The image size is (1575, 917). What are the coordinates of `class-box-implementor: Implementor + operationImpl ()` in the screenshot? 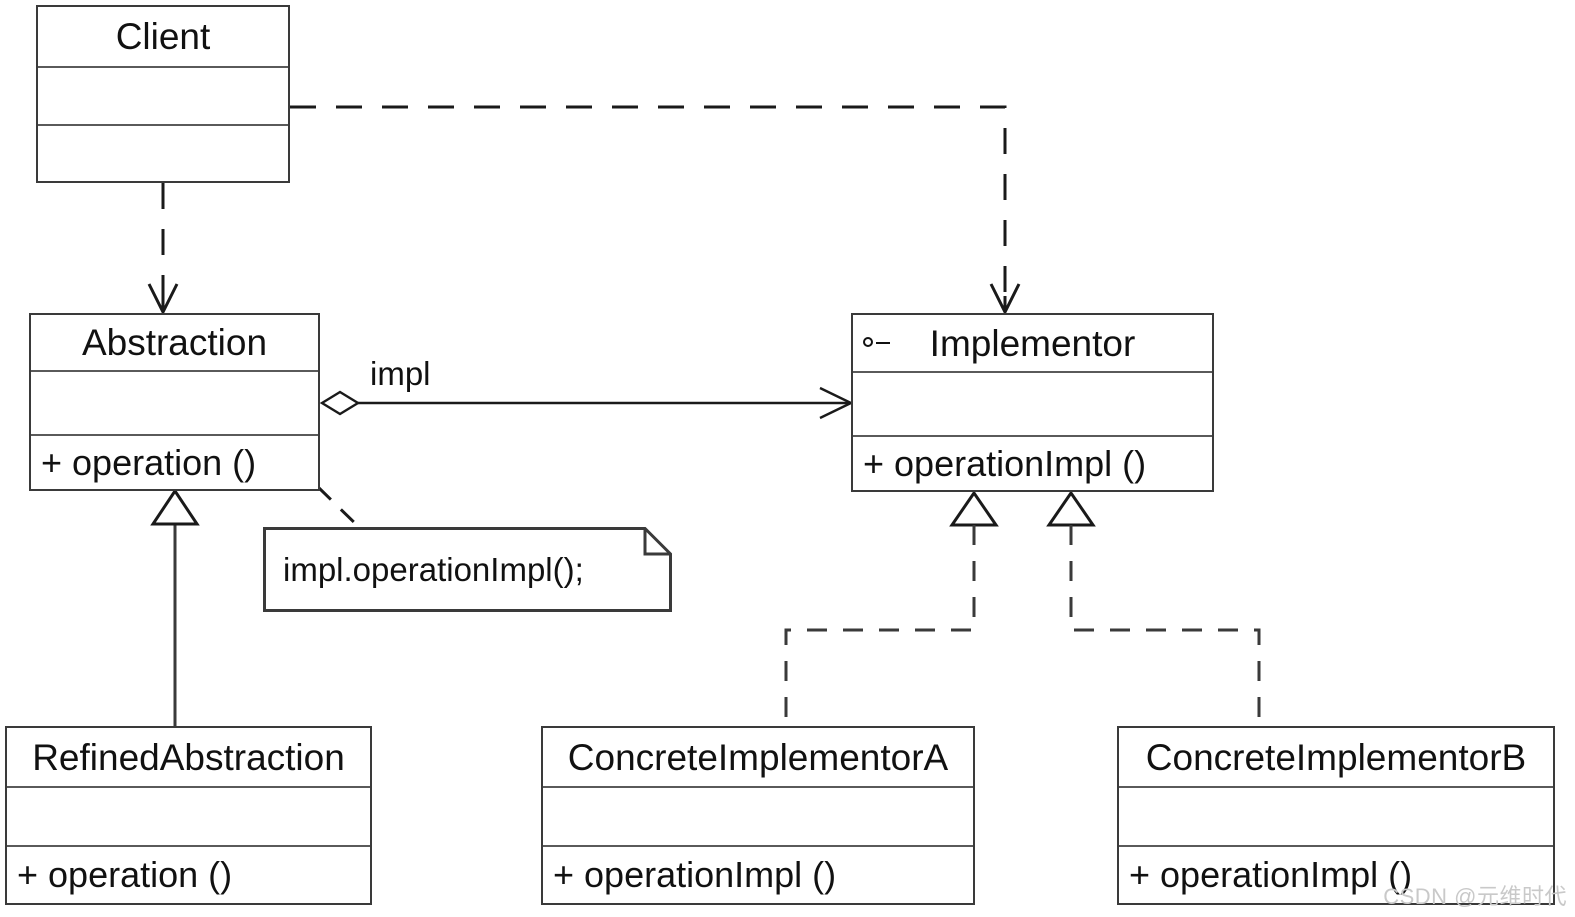 It's located at (1032, 402).